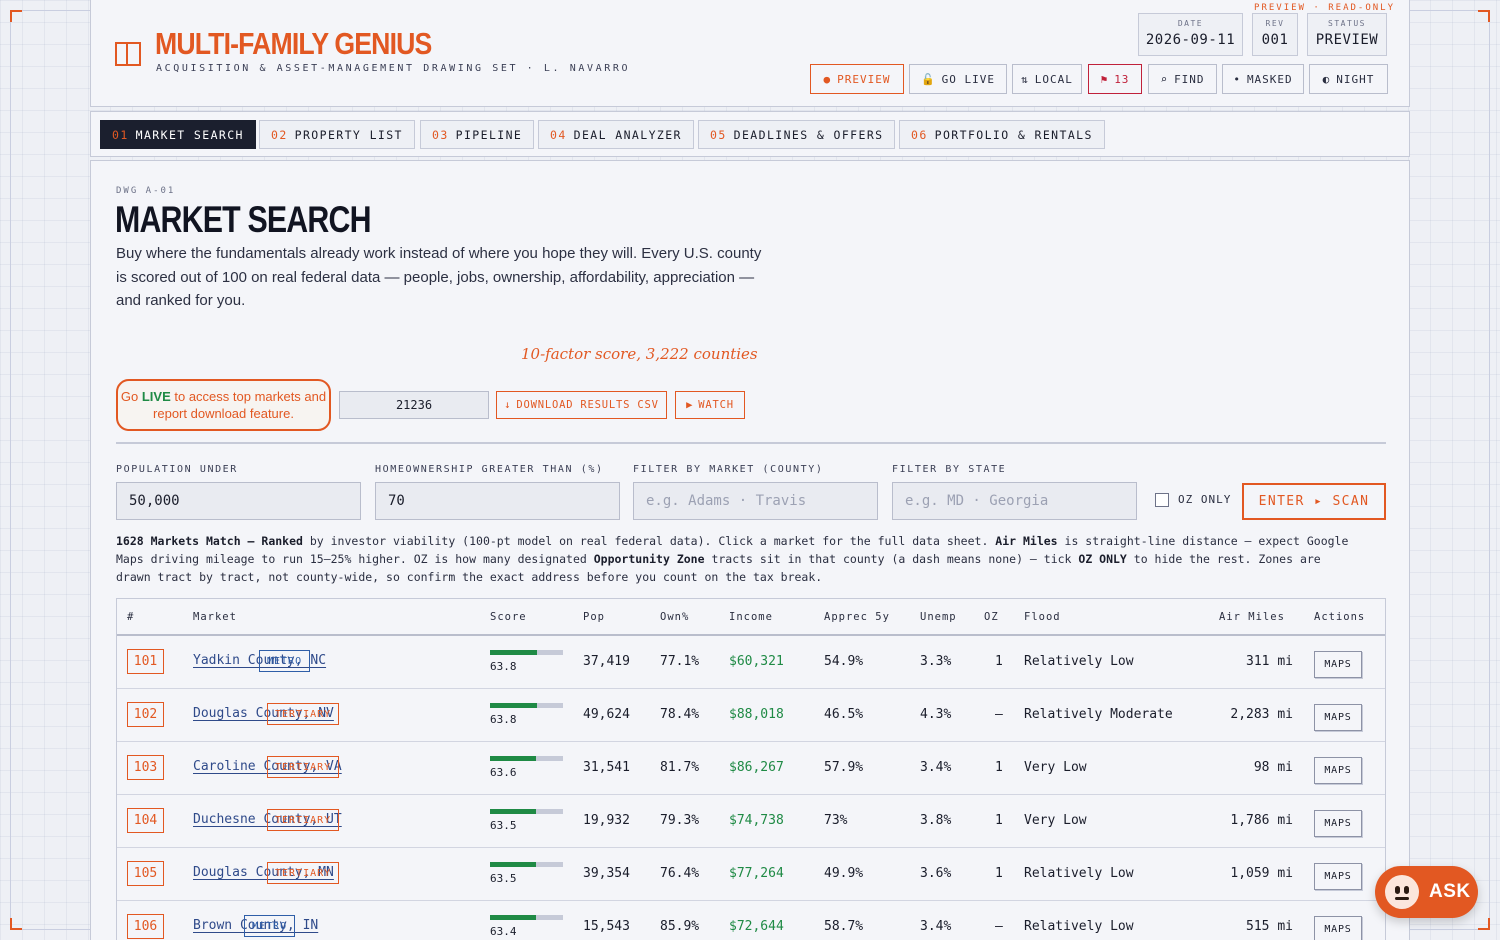 The height and width of the screenshot is (940, 1500). Describe the element at coordinates (756, 873) in the screenshot. I see `income-cell: $77,264` at that location.